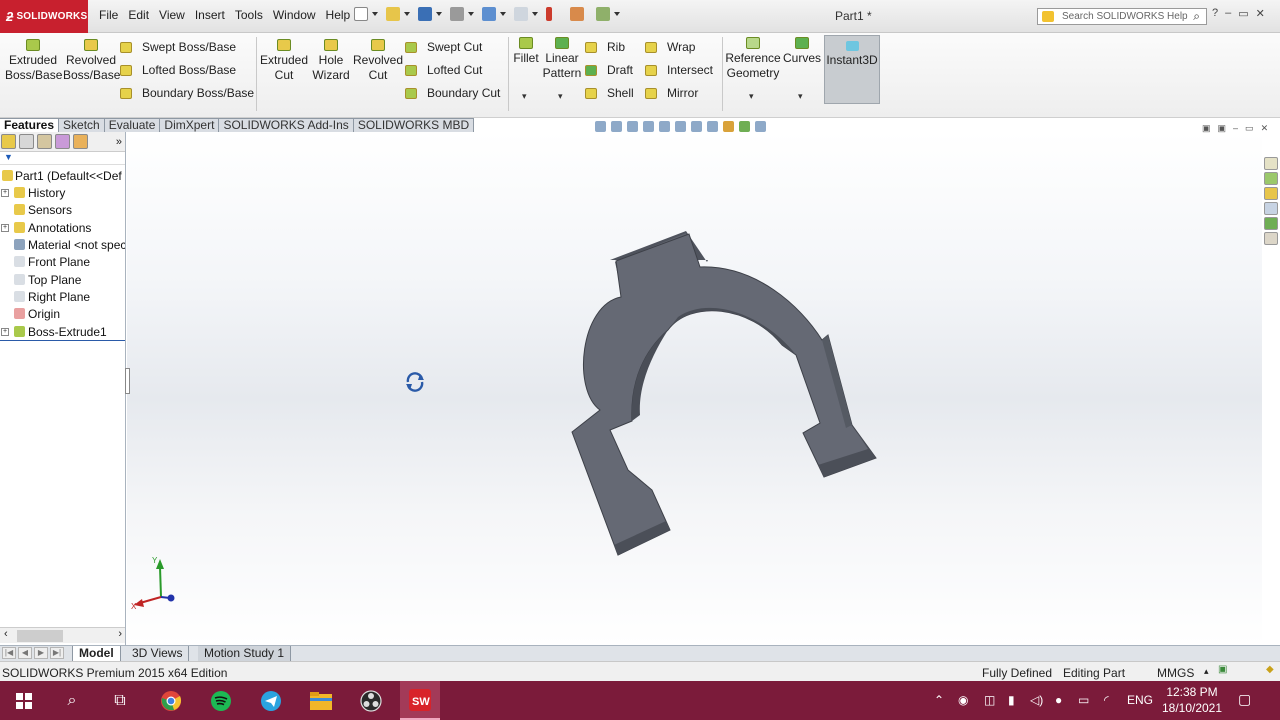  Describe the element at coordinates (1058, 700) in the screenshot. I see `tray-security-icon: ●` at that location.